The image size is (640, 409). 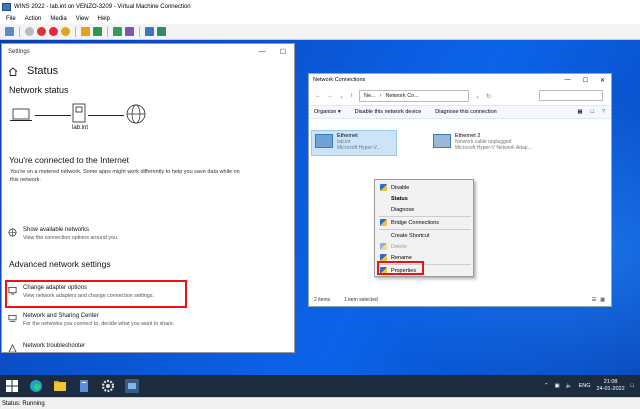 What do you see at coordinates (603, 112) in the screenshot?
I see `help-icon: ?` at bounding box center [603, 112].